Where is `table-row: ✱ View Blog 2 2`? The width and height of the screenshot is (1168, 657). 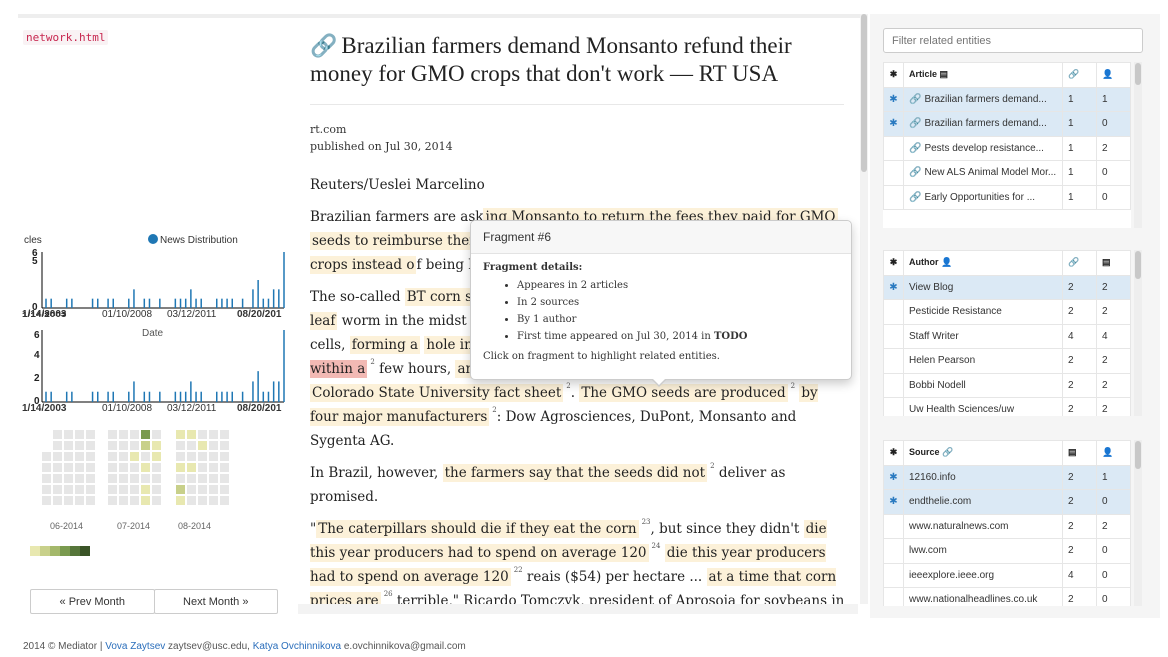
table-row: ✱ View Blog 2 2 is located at coordinates (1007, 287).